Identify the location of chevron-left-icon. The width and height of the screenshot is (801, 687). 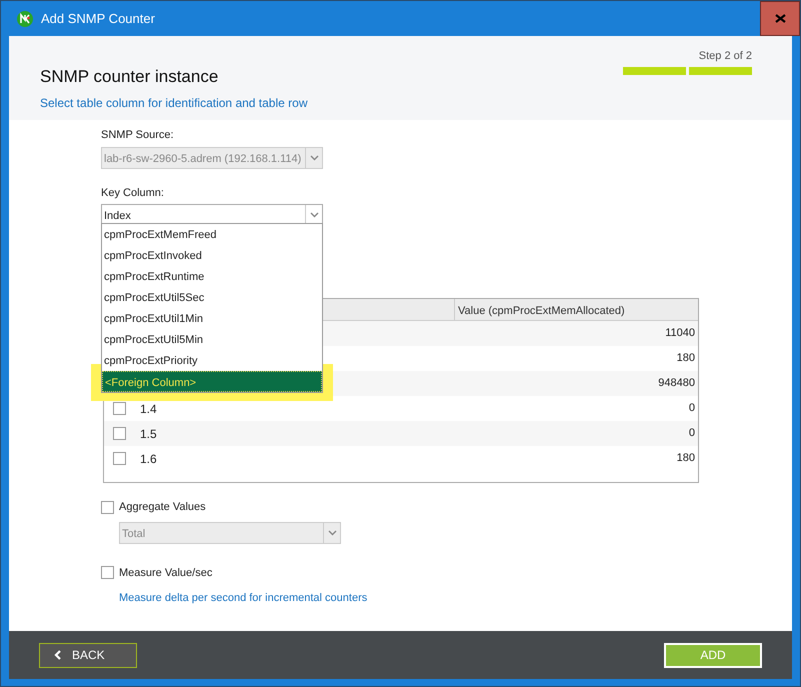
(58, 655).